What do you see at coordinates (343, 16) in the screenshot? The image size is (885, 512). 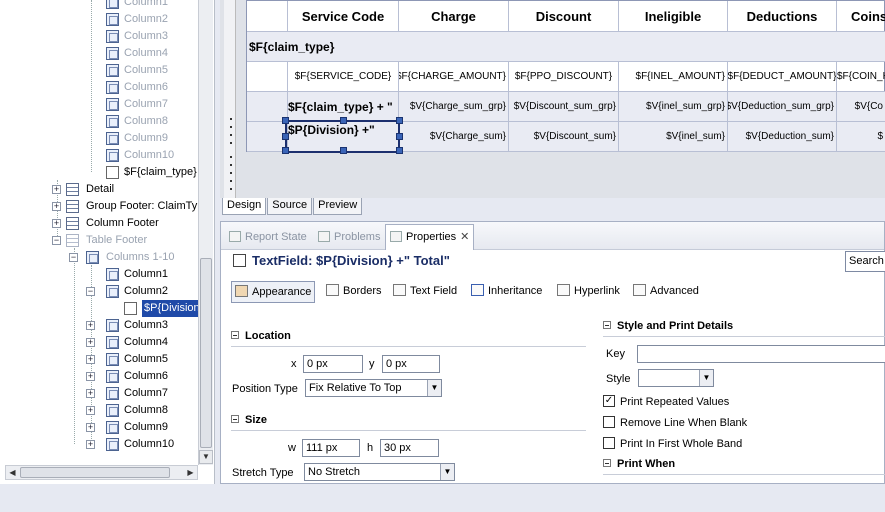 I see `column-header: Service Code` at bounding box center [343, 16].